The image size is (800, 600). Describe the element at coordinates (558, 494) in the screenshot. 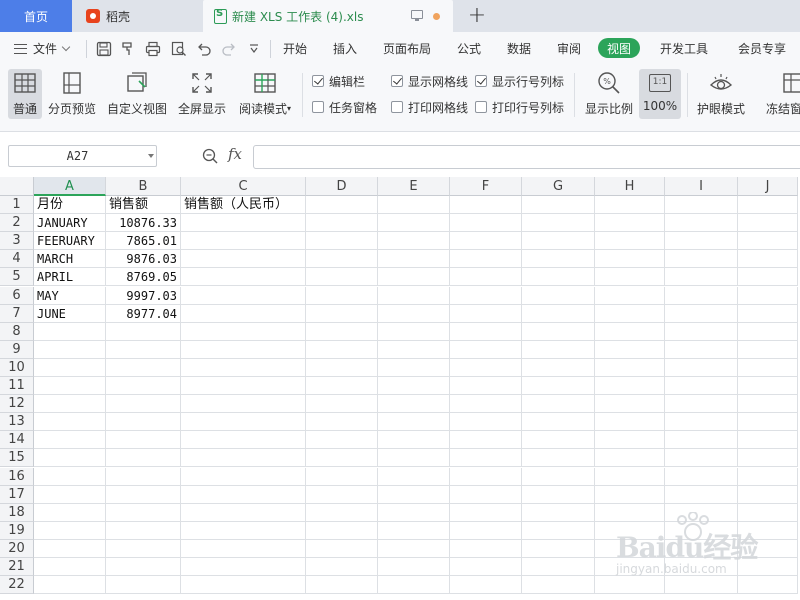

I see `cell-g17` at that location.